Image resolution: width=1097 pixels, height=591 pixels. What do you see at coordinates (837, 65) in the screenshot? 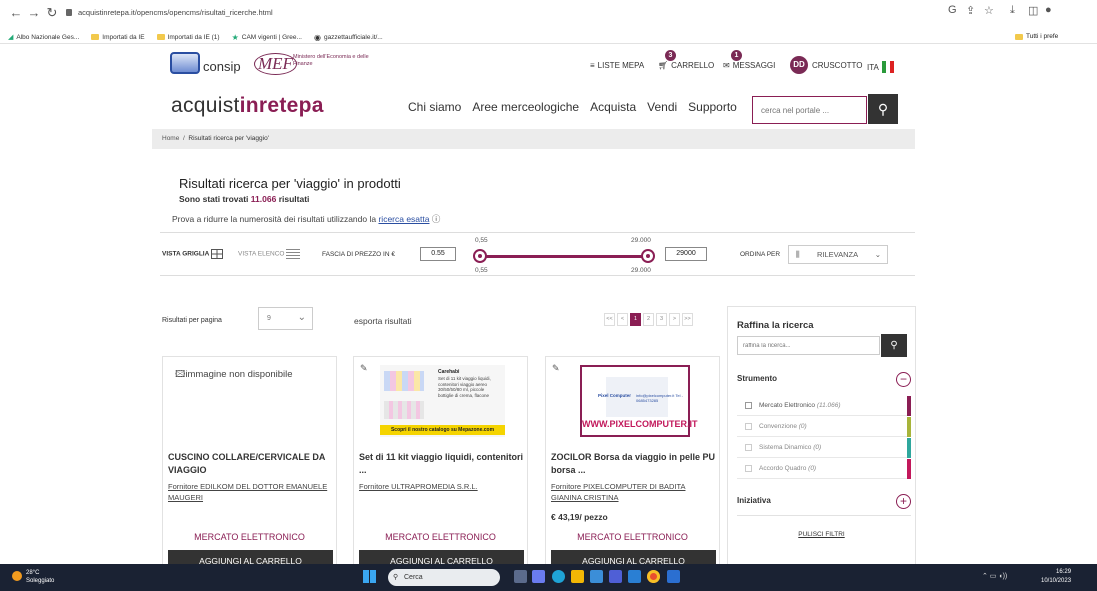
I see `cruscotto-link: CRUSCOTTO` at bounding box center [837, 65].